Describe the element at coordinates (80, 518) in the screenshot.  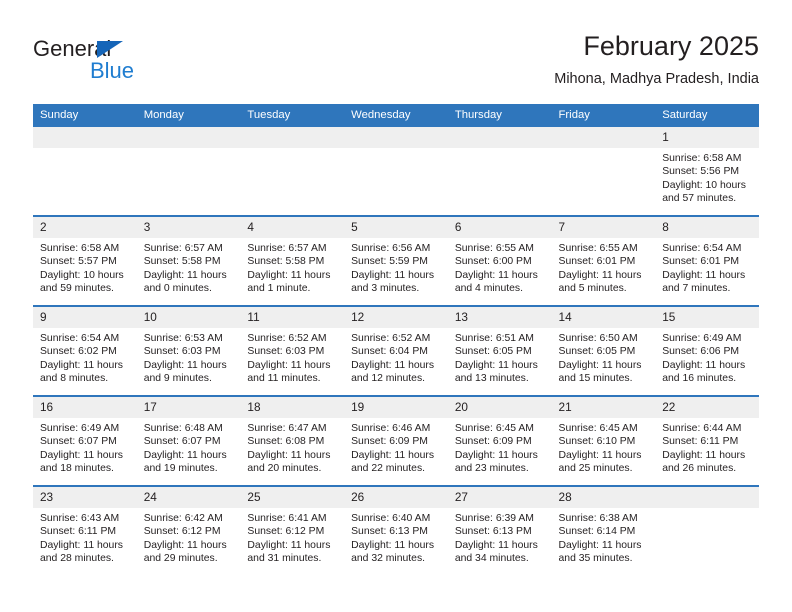
I see `sunrise-text: Sunrise: 6:43 AM` at that location.